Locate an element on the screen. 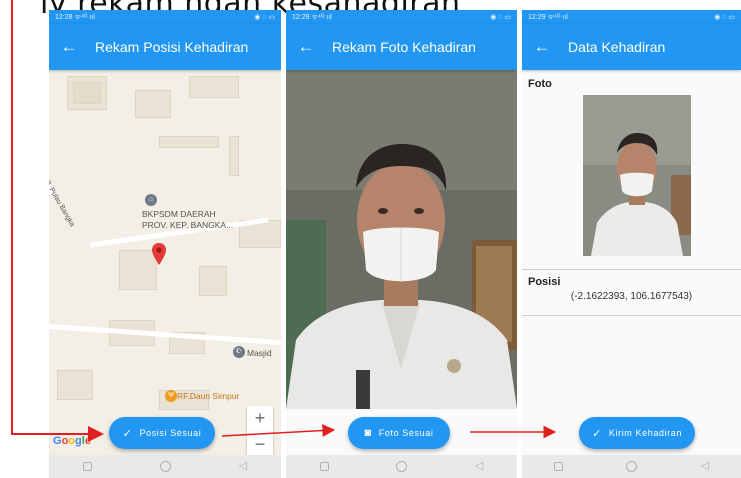 This screenshot has height=478, width=741. app-bar: ← Rekam Posisi Kehadiran is located at coordinates (165, 47).